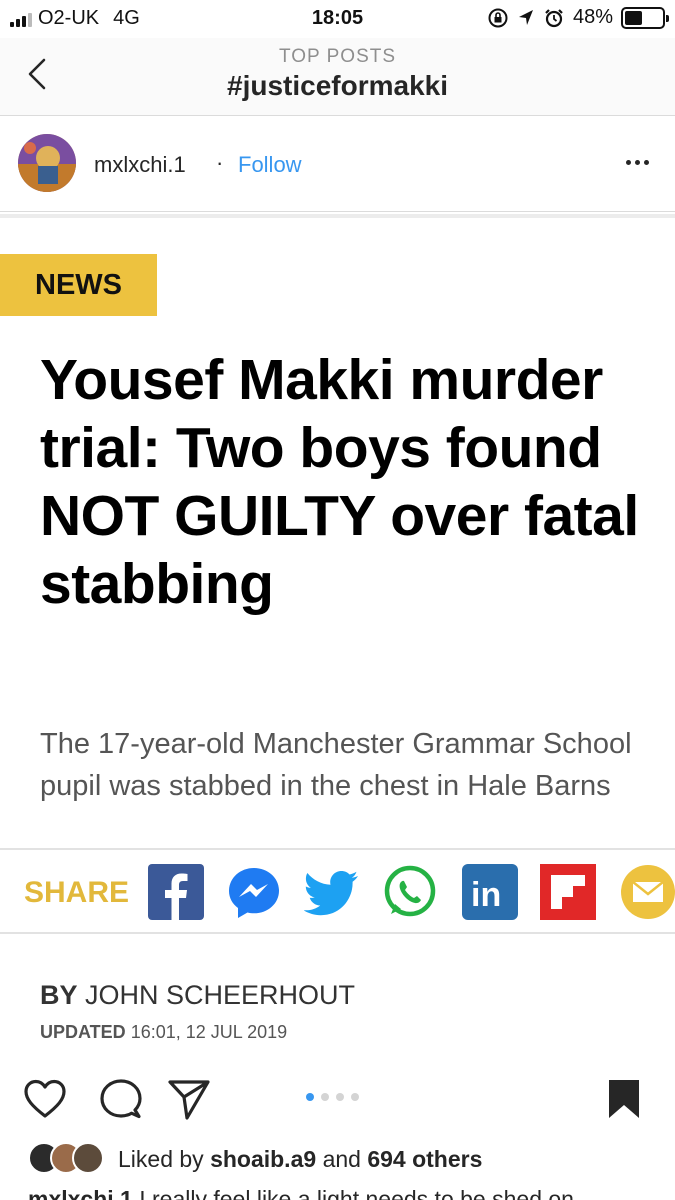 This screenshot has width=675, height=1200. What do you see at coordinates (637, 162) in the screenshot?
I see `more-options-icon` at bounding box center [637, 162].